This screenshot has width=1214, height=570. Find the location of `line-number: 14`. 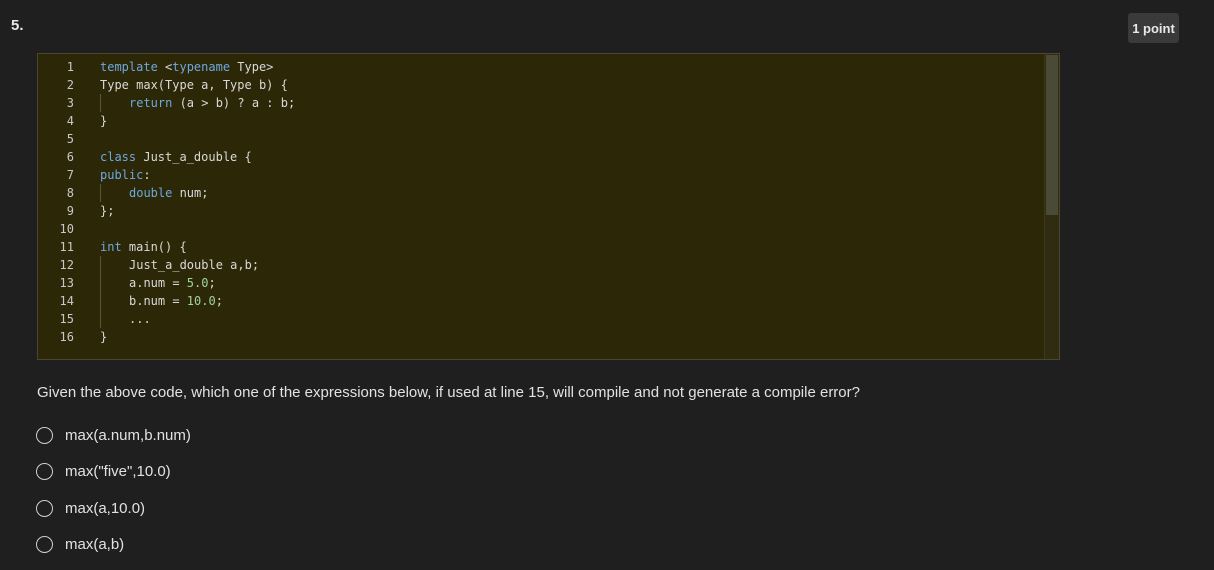

line-number: 14 is located at coordinates (66, 301).